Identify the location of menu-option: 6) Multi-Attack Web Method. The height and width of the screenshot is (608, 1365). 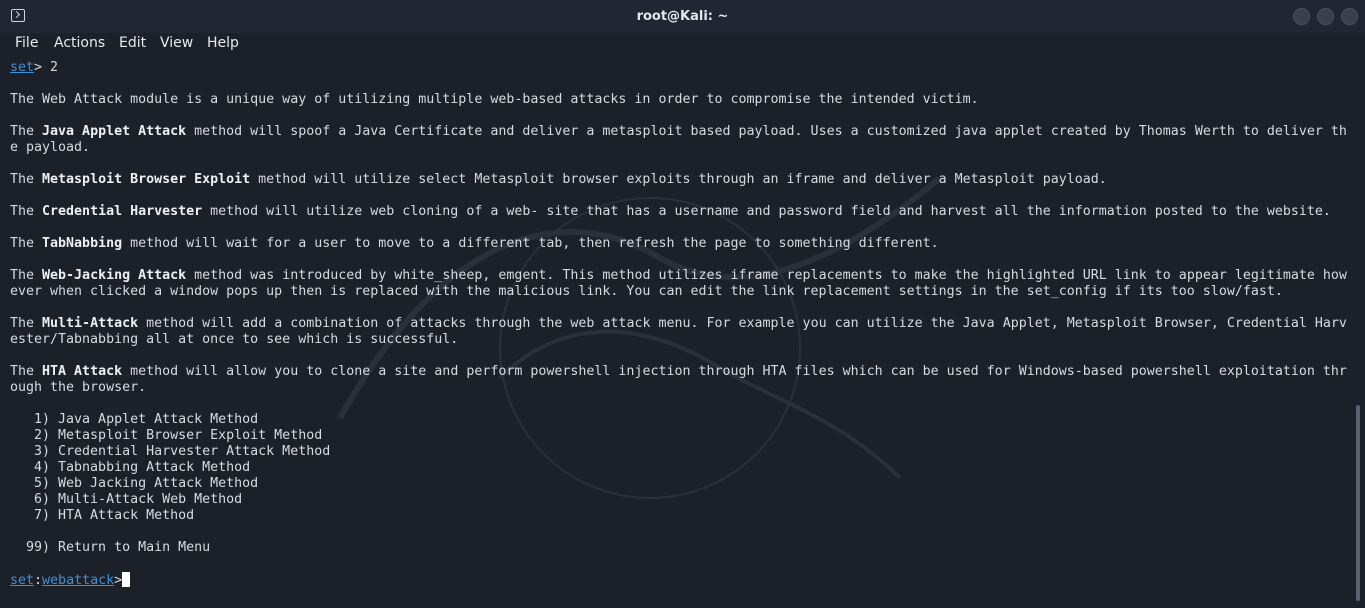
(126, 499).